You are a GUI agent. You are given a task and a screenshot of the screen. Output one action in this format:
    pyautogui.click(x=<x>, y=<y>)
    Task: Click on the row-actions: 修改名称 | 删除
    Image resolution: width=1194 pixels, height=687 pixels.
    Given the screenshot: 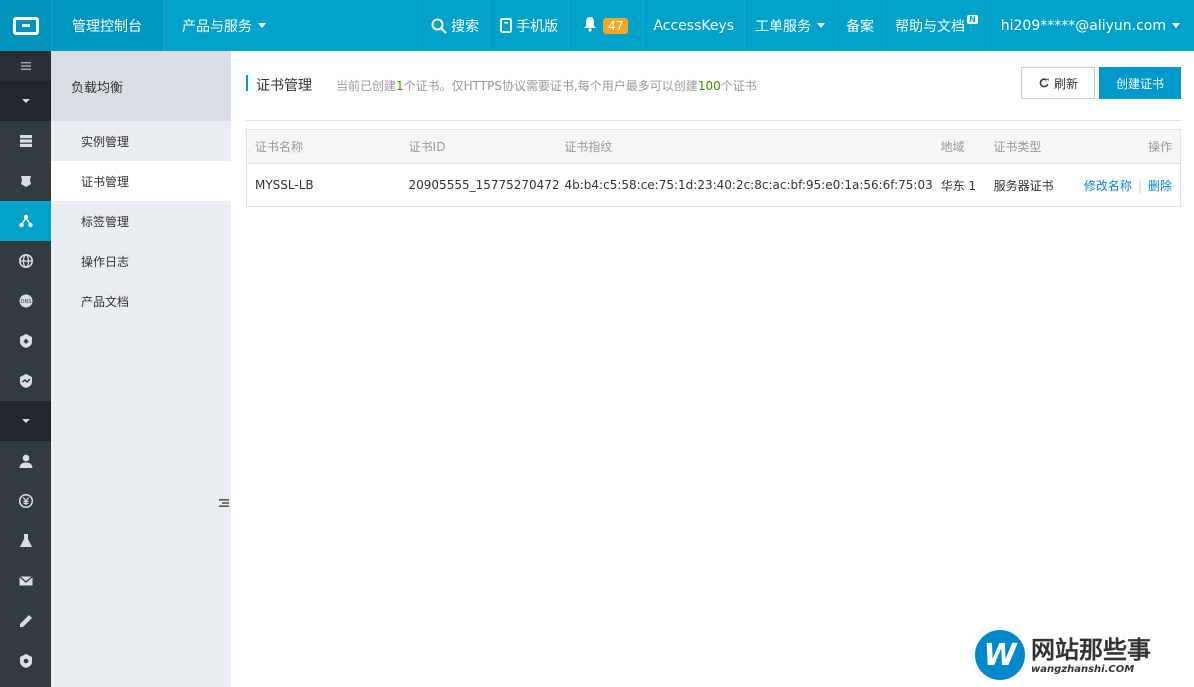 What is the action you would take?
    pyautogui.click(x=1123, y=185)
    